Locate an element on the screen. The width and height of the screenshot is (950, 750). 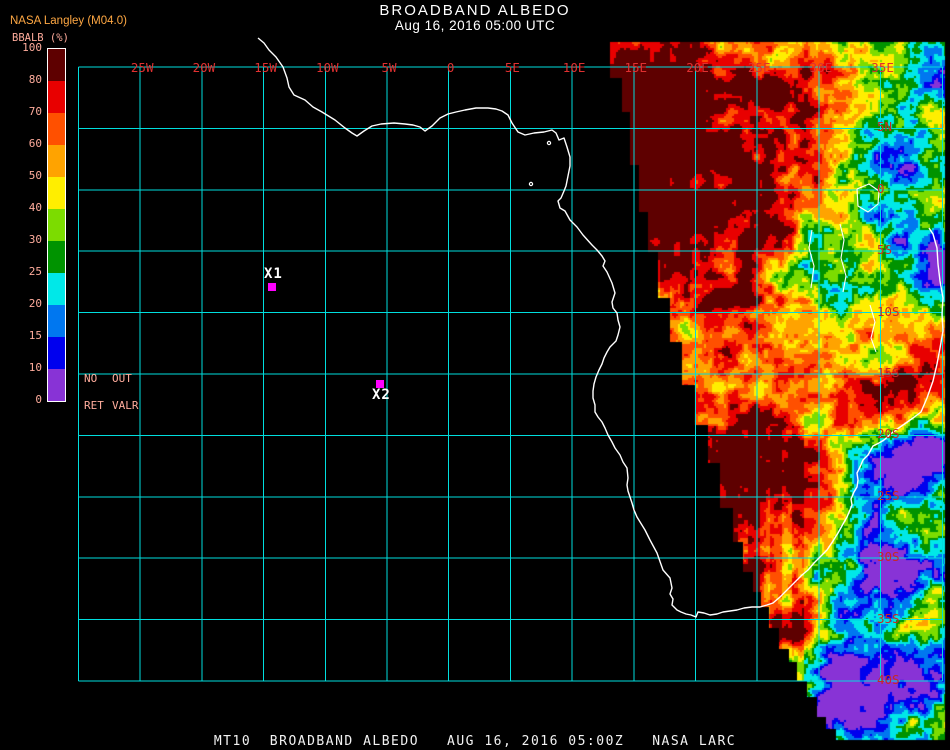
page-title: BROADBAND ALBEDO is located at coordinates (475, 10).